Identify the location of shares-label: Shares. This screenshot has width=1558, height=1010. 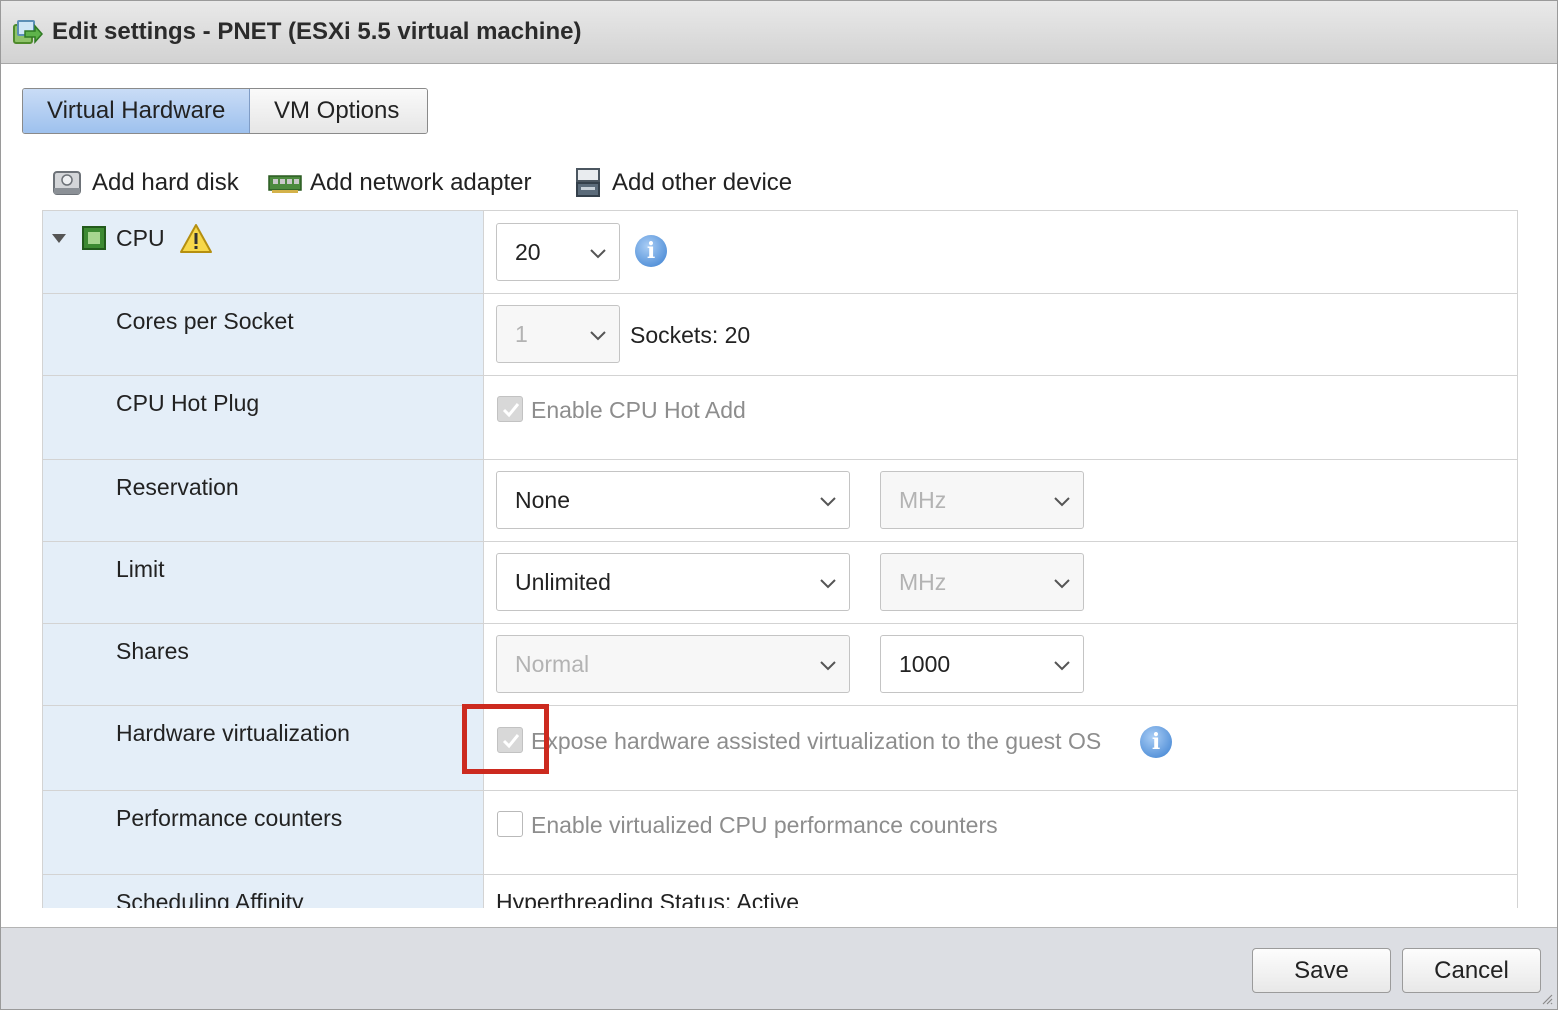
(152, 651).